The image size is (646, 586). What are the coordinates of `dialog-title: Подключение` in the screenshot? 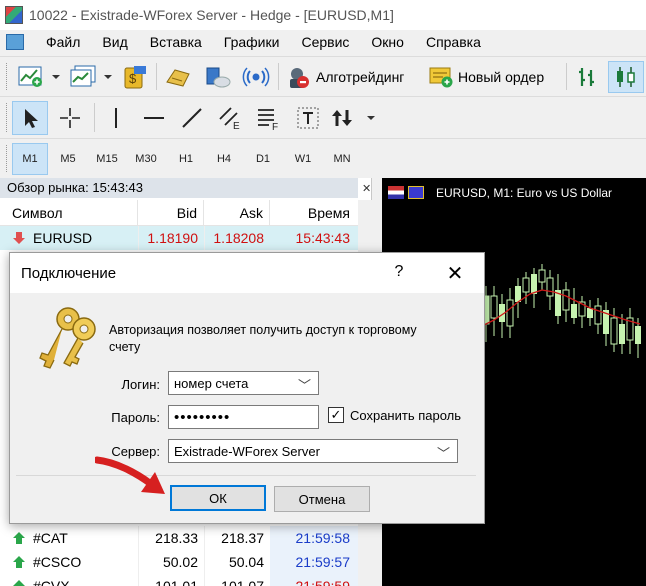 It's located at (69, 273).